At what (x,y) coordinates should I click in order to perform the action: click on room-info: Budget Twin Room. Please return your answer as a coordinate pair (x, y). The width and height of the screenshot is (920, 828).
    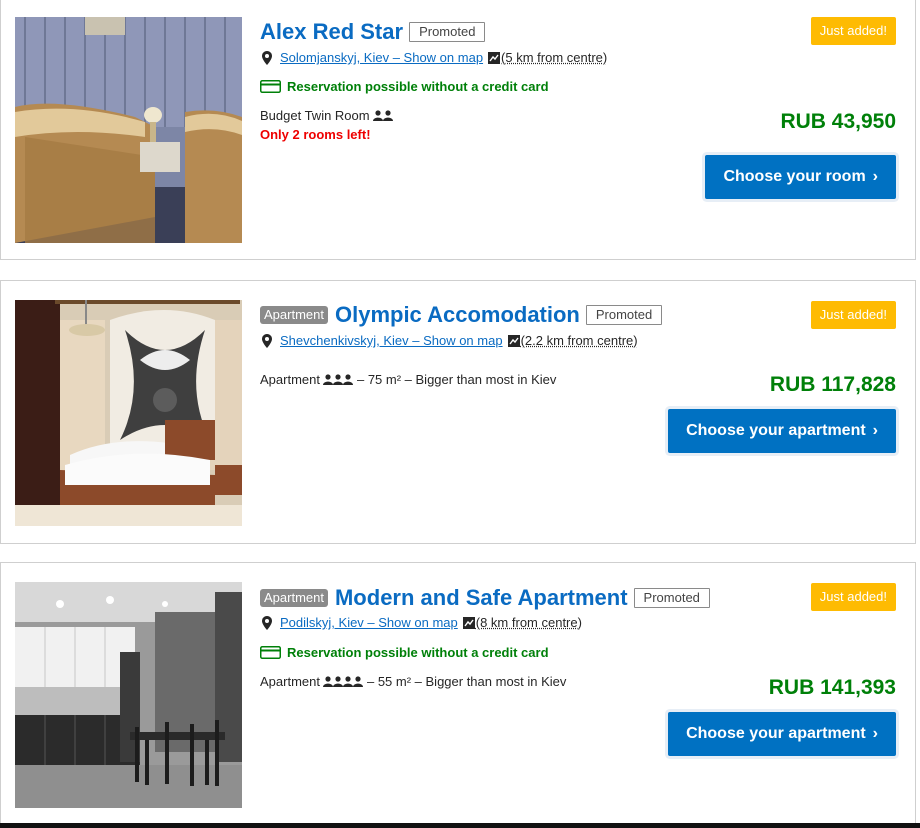
    Looking at the image, I should click on (326, 115).